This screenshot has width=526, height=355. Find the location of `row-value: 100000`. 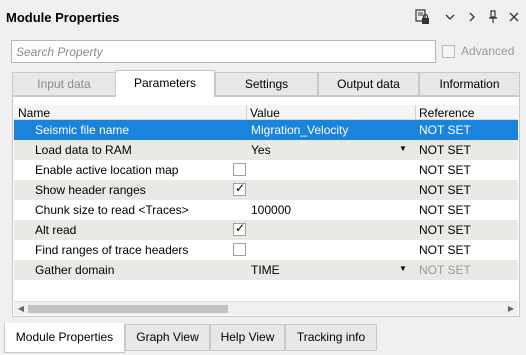

row-value: 100000 is located at coordinates (271, 210).